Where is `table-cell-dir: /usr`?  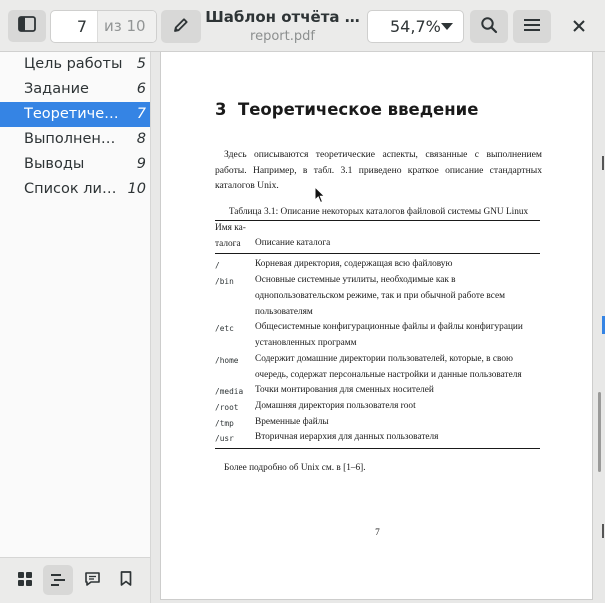
table-cell-dir: /usr is located at coordinates (224, 438).